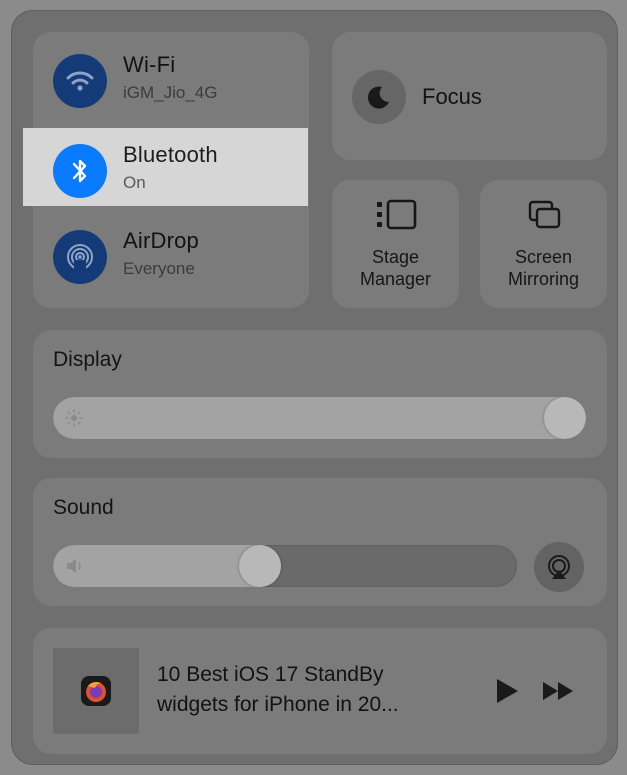  What do you see at coordinates (543, 279) in the screenshot?
I see `screen-mirroring-label-line2: Mirroring` at bounding box center [543, 279].